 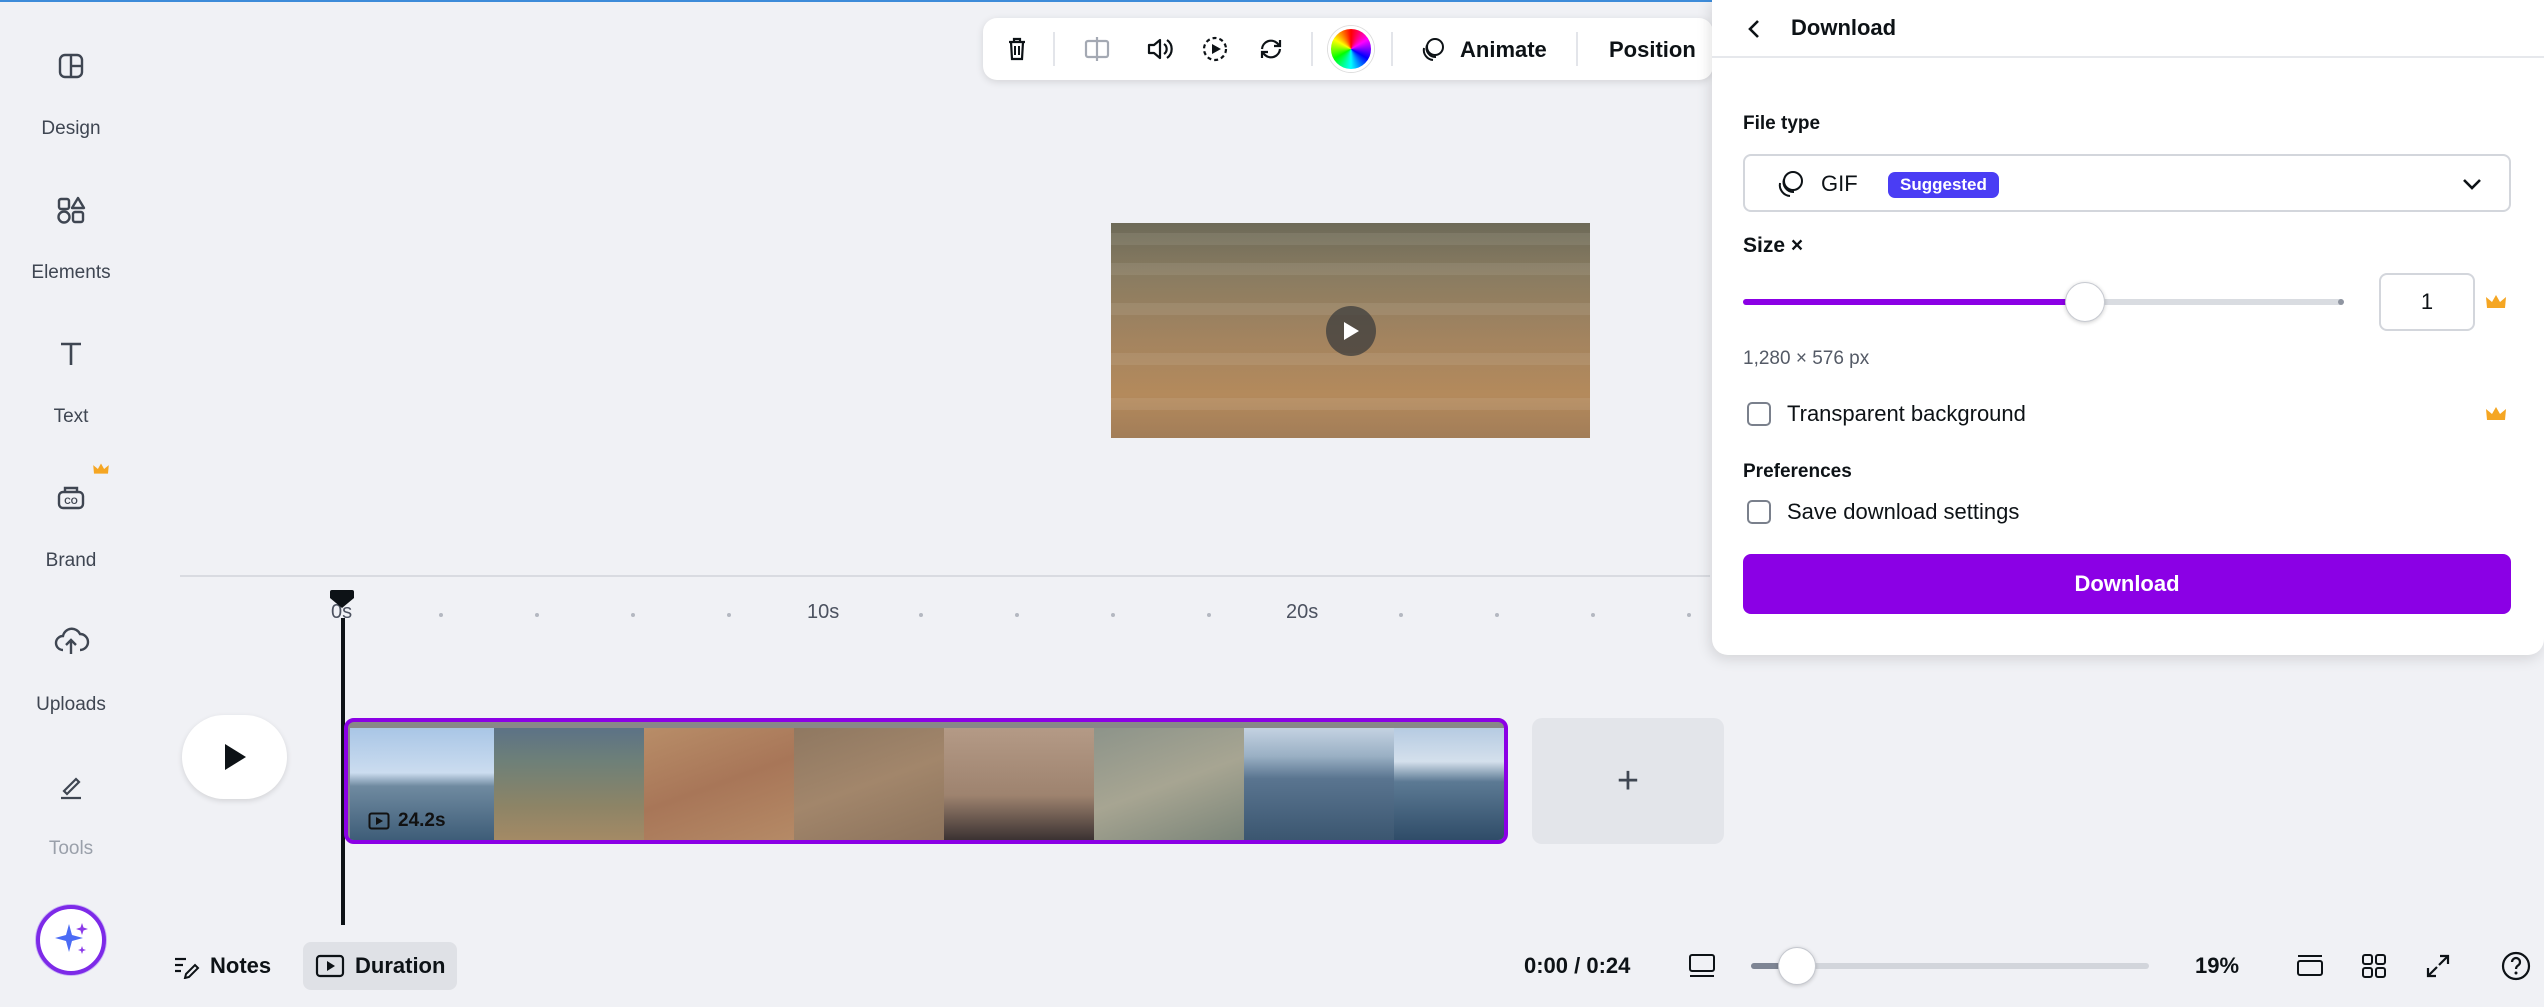 What do you see at coordinates (1797, 471) in the screenshot?
I see `preferences-label: Preferences` at bounding box center [1797, 471].